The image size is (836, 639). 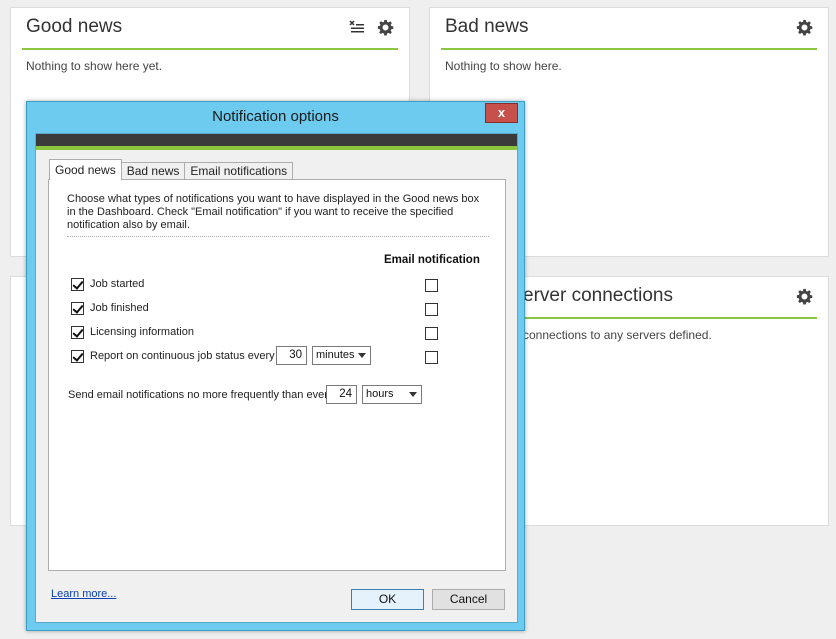 What do you see at coordinates (276, 140) in the screenshot?
I see `header-band` at bounding box center [276, 140].